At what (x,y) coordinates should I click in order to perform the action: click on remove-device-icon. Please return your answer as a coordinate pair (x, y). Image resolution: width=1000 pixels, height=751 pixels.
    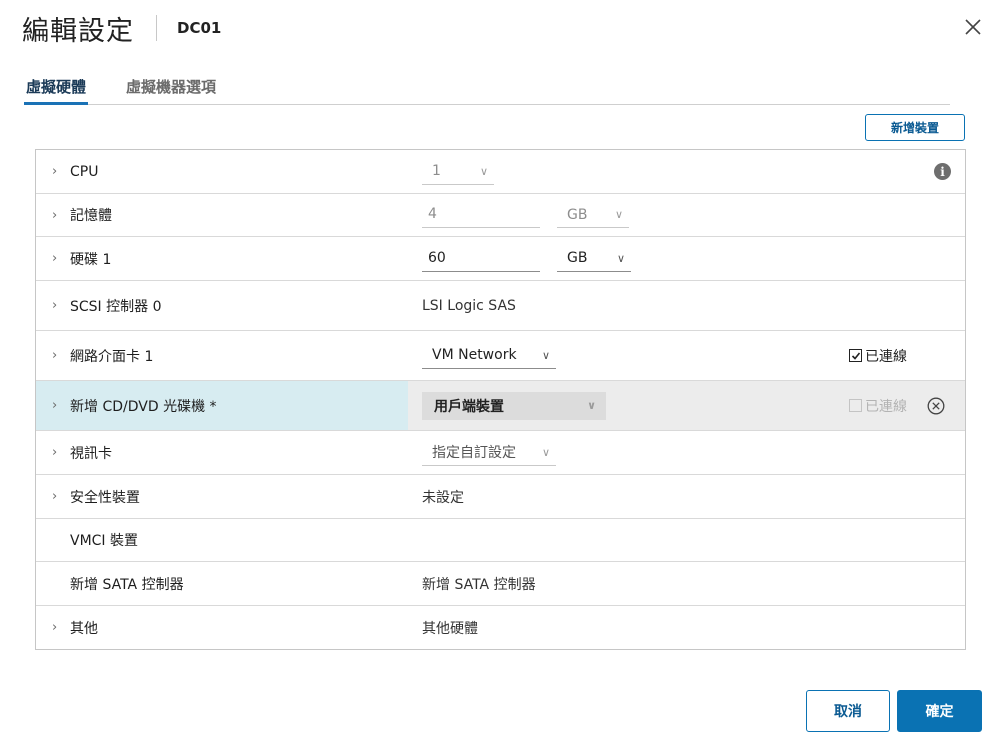
    Looking at the image, I should click on (936, 406).